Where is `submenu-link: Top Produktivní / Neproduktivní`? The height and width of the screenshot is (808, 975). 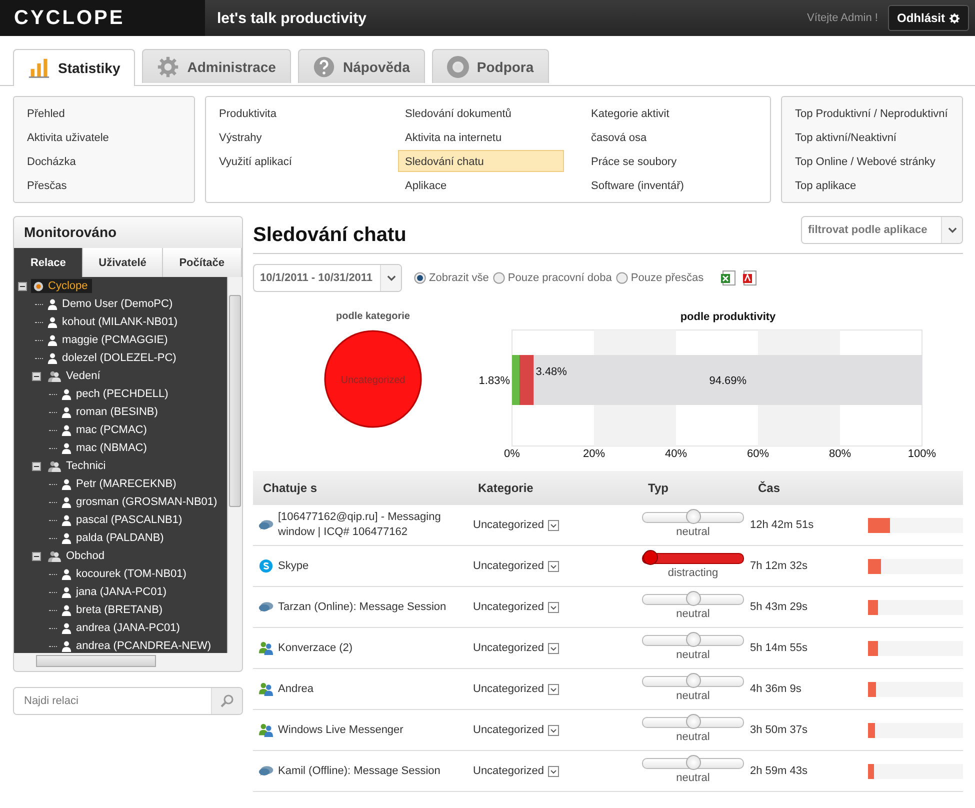 submenu-link: Top Produktivní / Neproduktivní is located at coordinates (871, 113).